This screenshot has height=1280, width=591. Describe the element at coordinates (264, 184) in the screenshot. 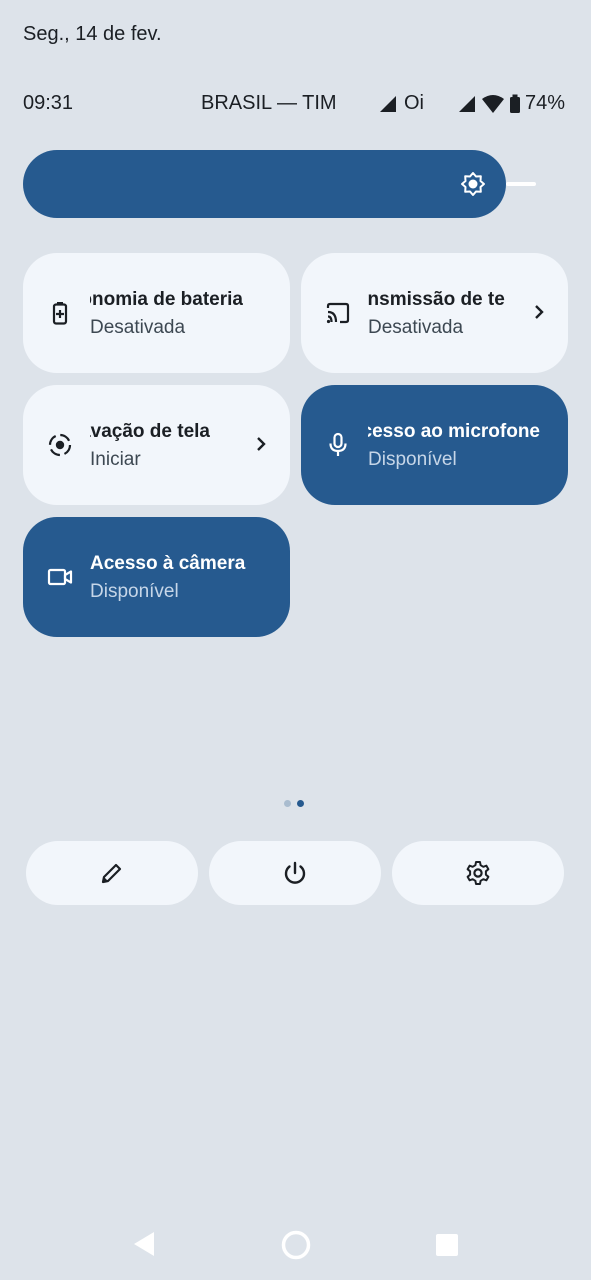

I see `brightness-slider` at that location.